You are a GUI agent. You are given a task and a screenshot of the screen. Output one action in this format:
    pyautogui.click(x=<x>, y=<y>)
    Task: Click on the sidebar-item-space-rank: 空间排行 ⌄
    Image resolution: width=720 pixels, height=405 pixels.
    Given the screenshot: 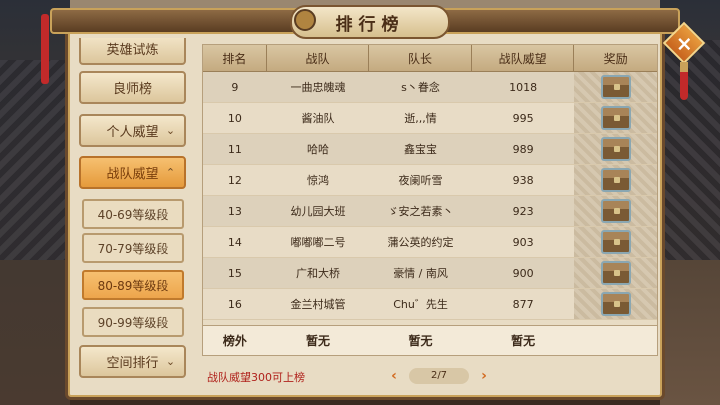 What is the action you would take?
    pyautogui.click(x=132, y=361)
    